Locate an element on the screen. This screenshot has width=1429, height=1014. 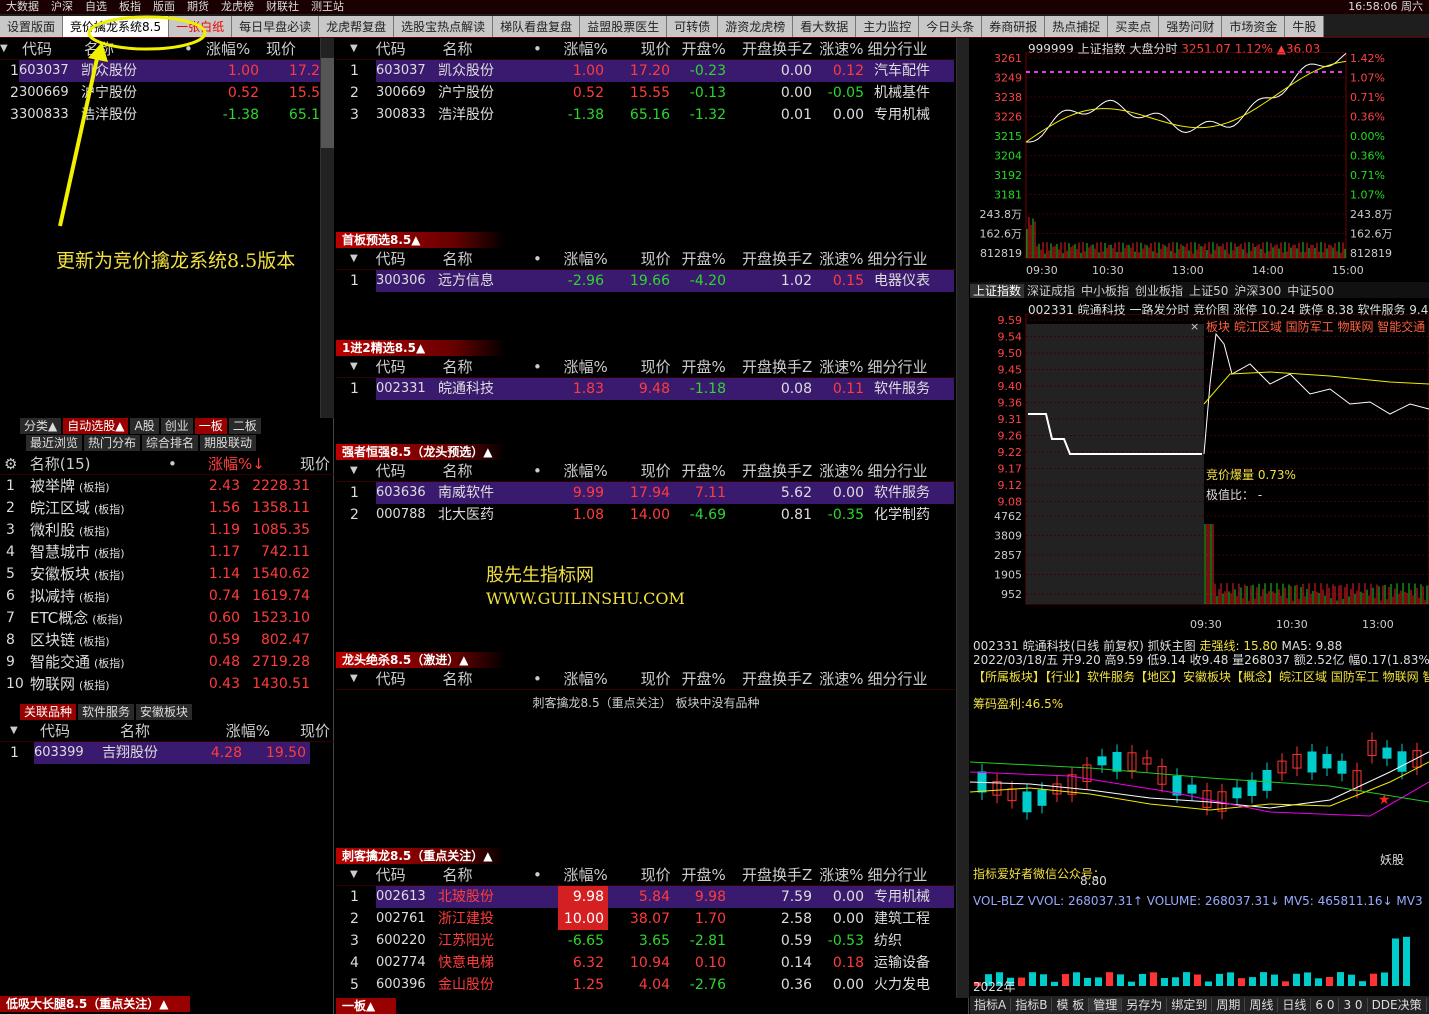
index-tab: 中证500 is located at coordinates (1310, 291).